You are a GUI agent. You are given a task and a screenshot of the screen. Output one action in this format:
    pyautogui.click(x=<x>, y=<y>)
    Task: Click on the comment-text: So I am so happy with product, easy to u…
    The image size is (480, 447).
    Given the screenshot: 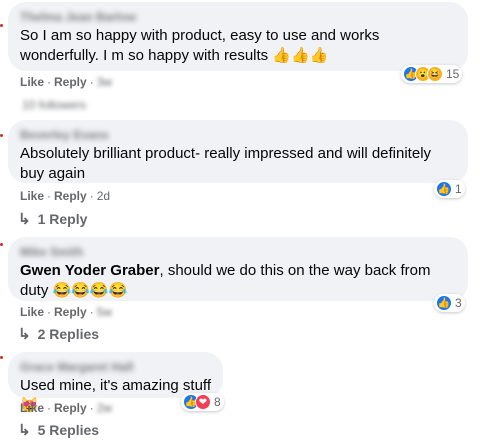 What is the action you would take?
    pyautogui.click(x=200, y=45)
    